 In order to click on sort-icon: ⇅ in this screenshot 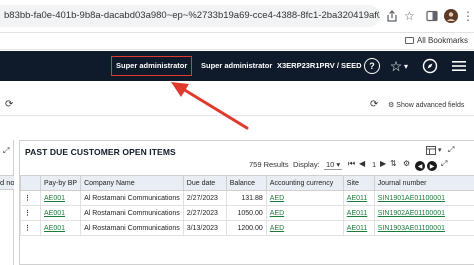, I will do `click(393, 163)`.